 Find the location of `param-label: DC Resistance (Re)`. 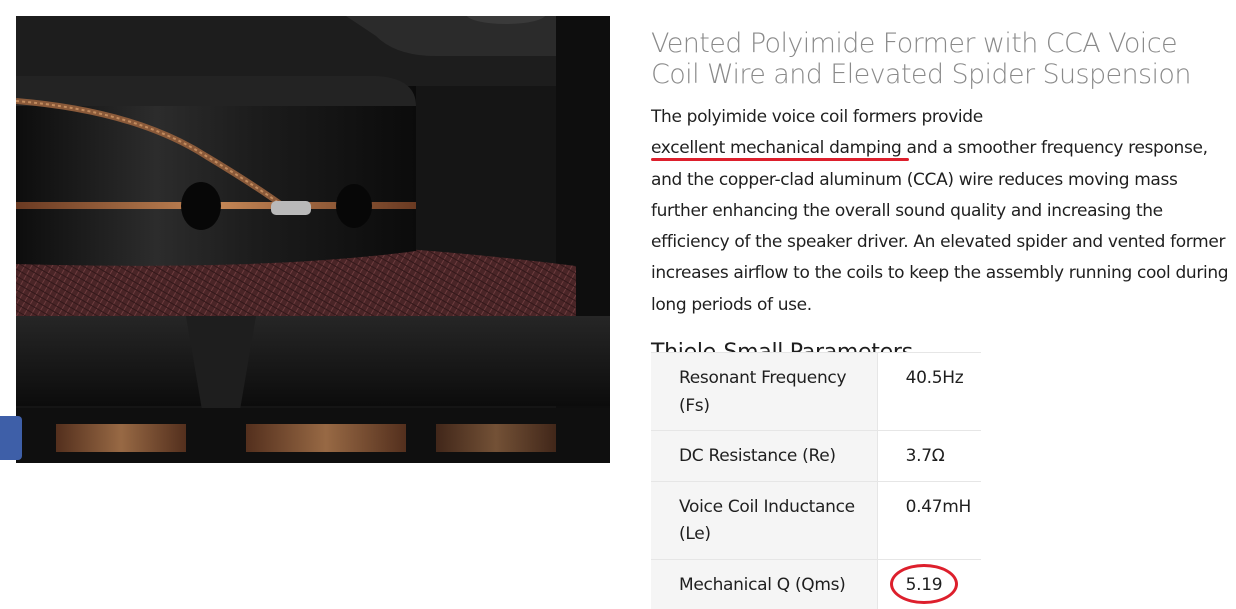

param-label: DC Resistance (Re) is located at coordinates (764, 455).